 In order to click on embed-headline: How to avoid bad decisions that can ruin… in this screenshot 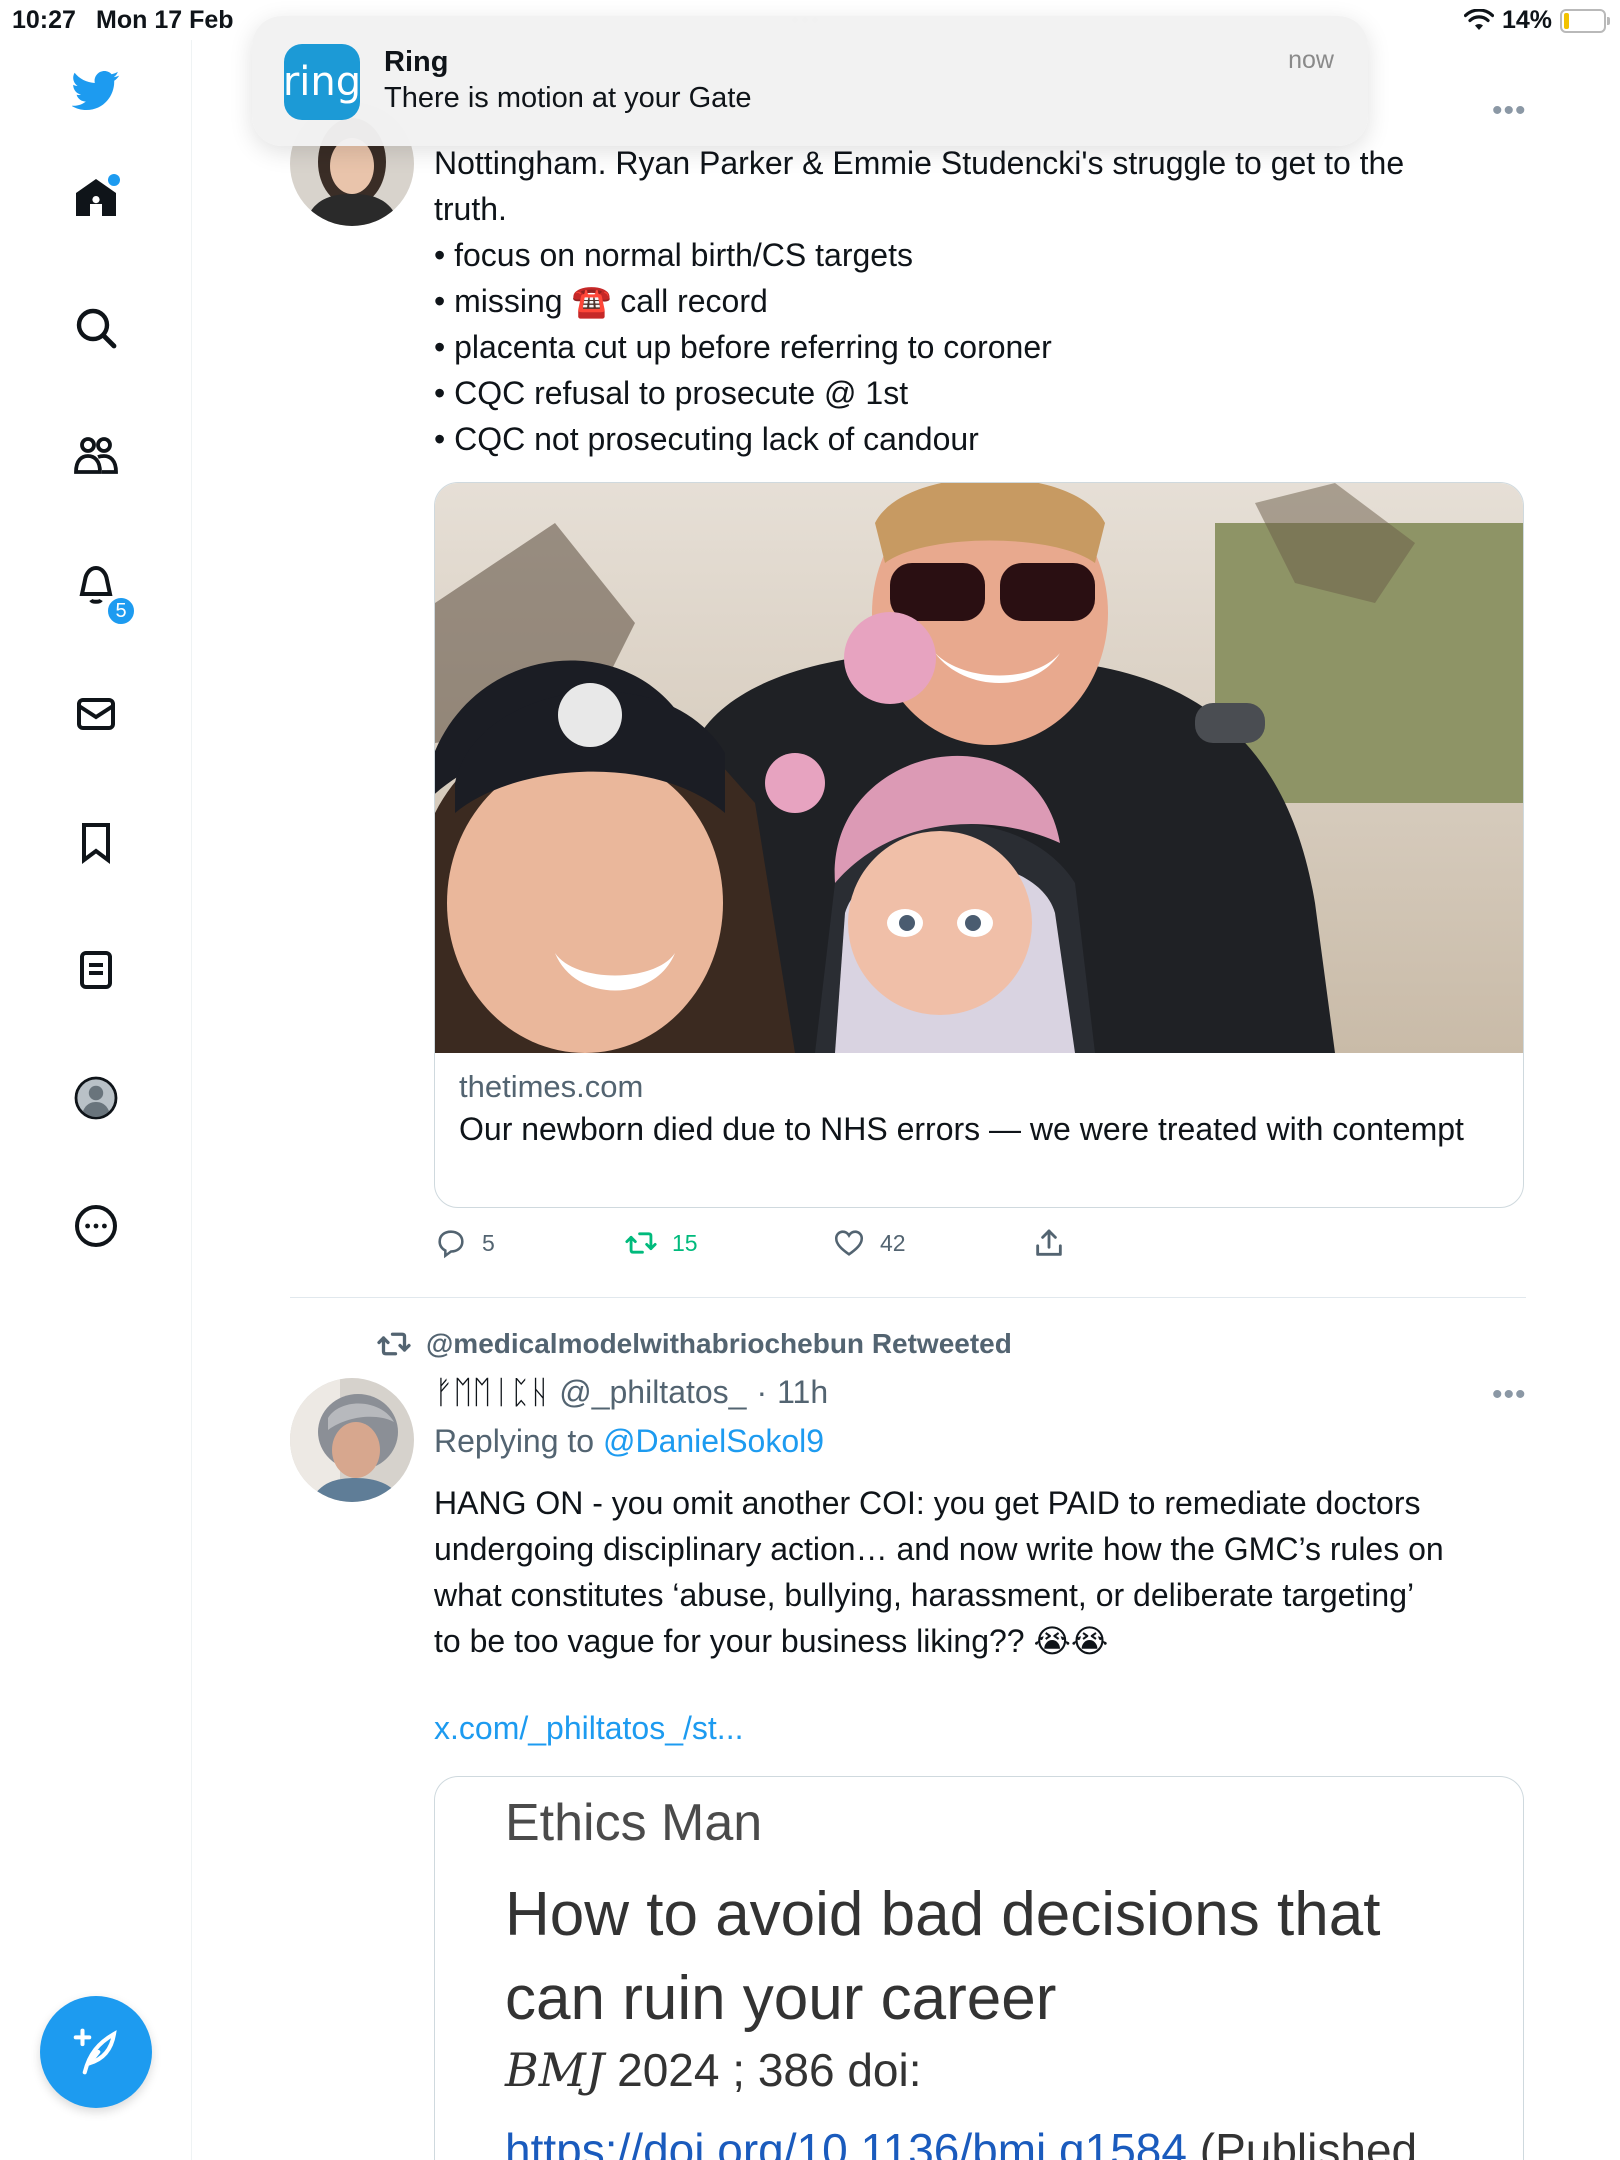, I will do `click(943, 1956)`.